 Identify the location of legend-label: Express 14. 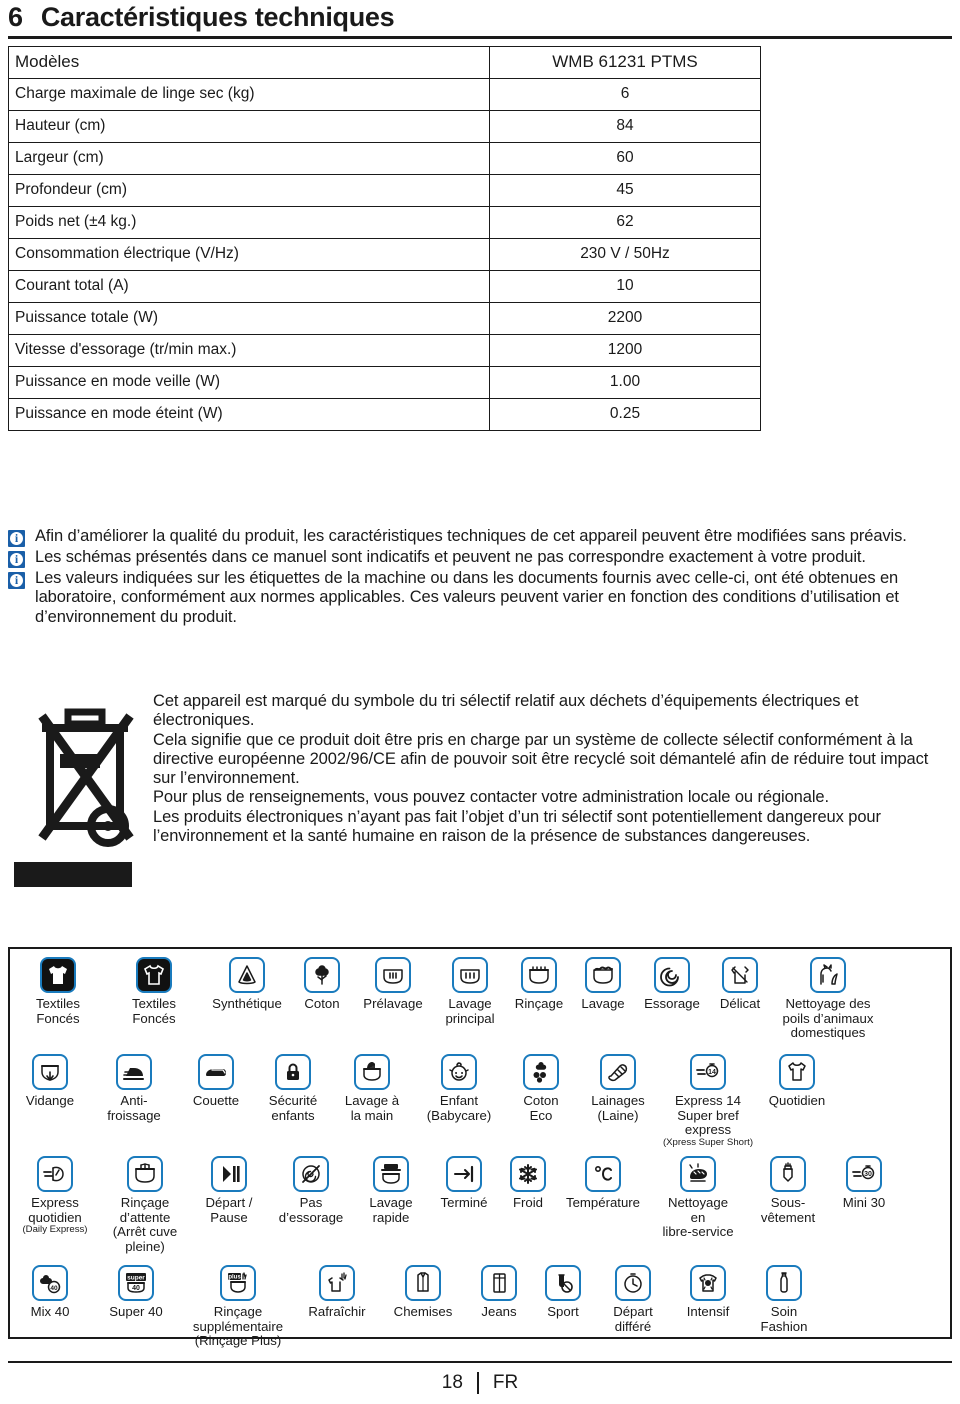
(708, 1100).